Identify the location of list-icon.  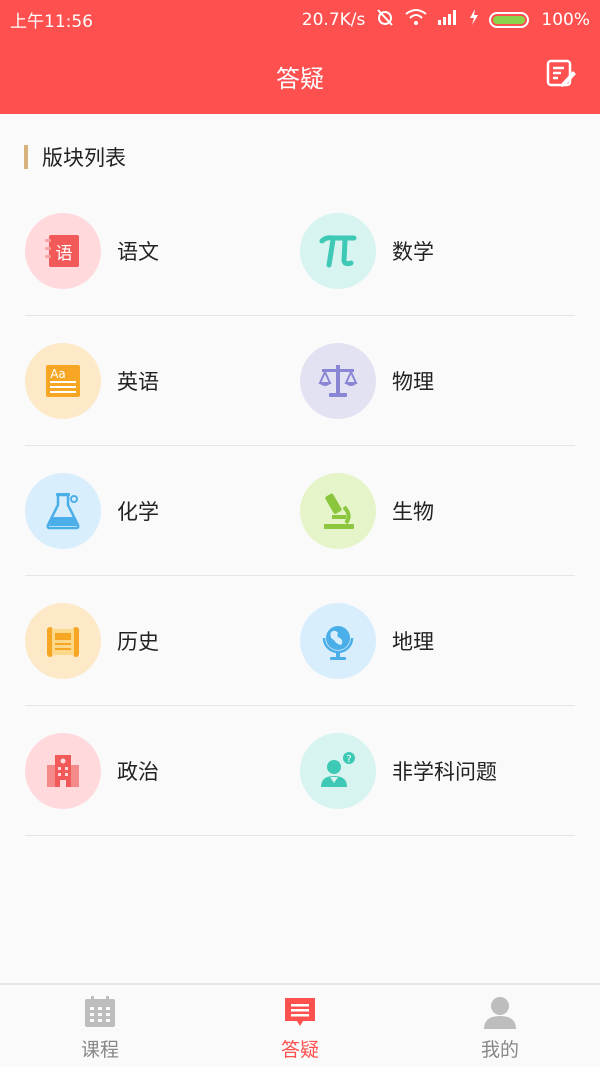
(300, 1012).